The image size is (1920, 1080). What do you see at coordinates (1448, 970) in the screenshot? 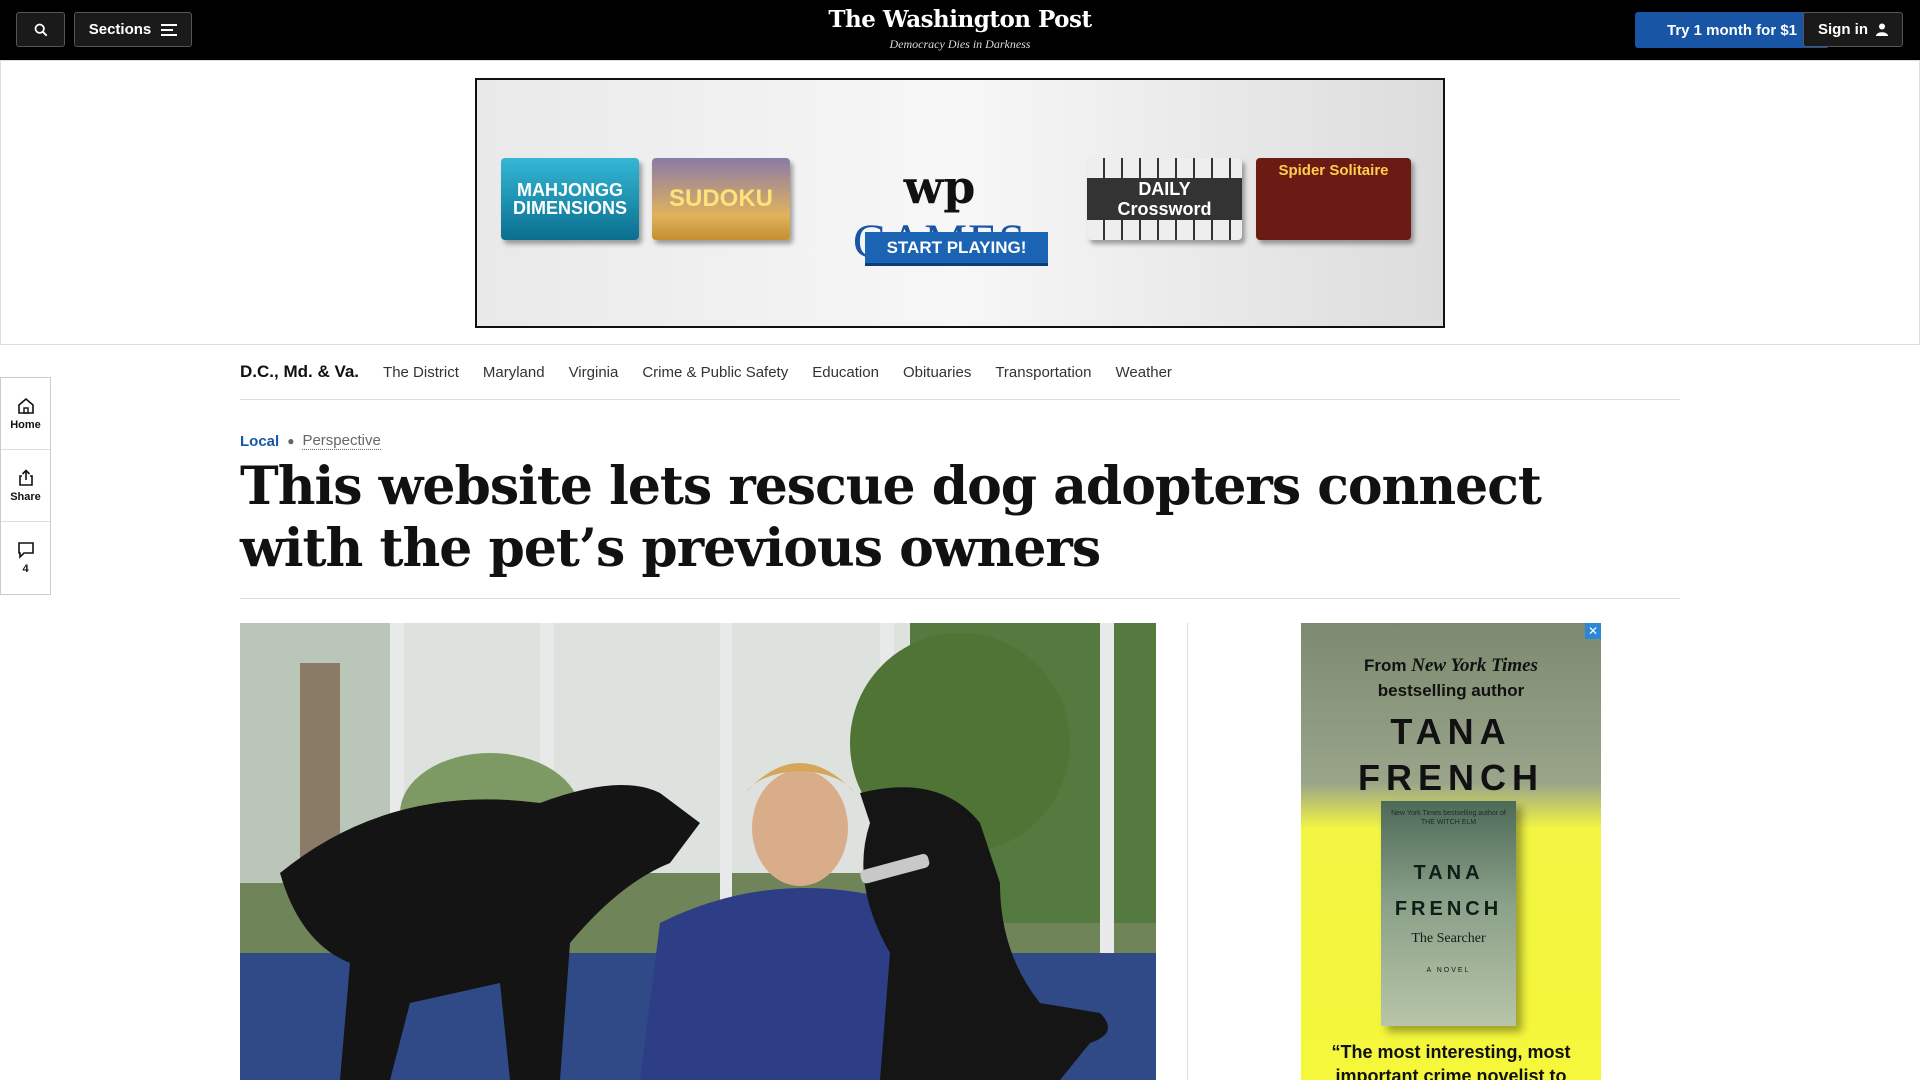
I see `book-novel-label: A NOVEL` at bounding box center [1448, 970].